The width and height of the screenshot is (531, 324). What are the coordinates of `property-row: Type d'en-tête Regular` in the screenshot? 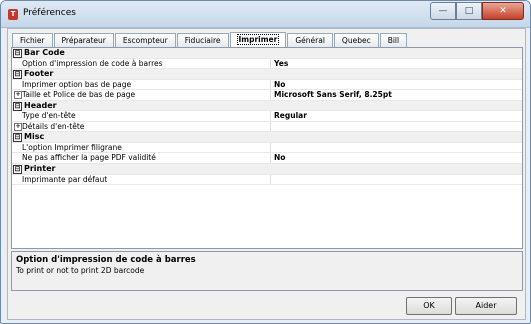 It's located at (267, 116).